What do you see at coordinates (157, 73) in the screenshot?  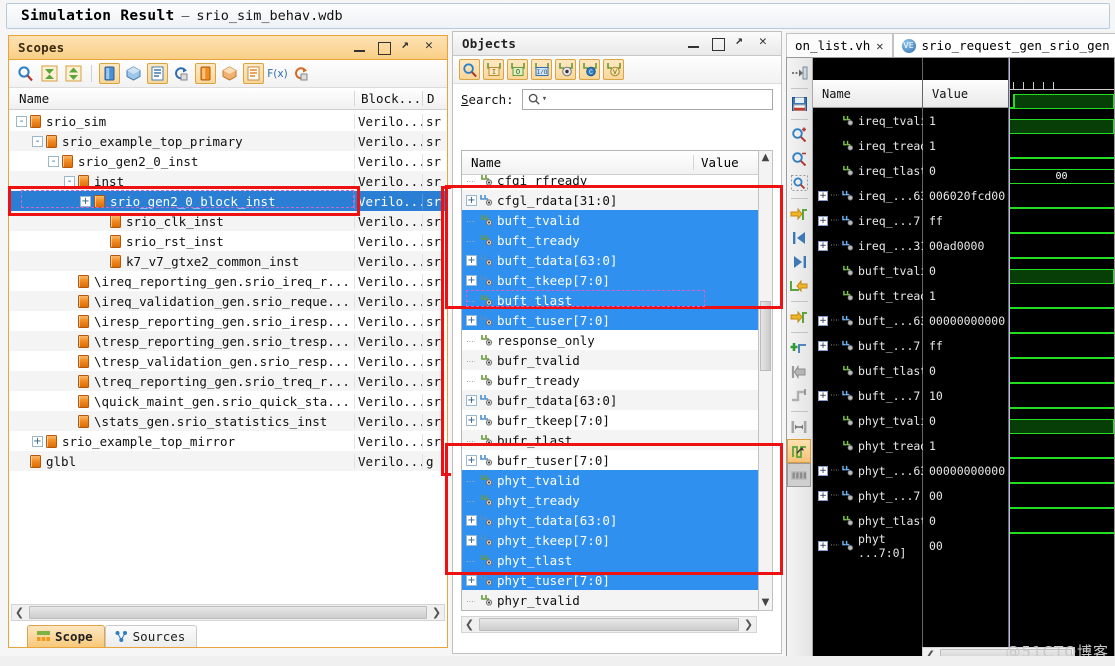 I see `list-blue-icon` at bounding box center [157, 73].